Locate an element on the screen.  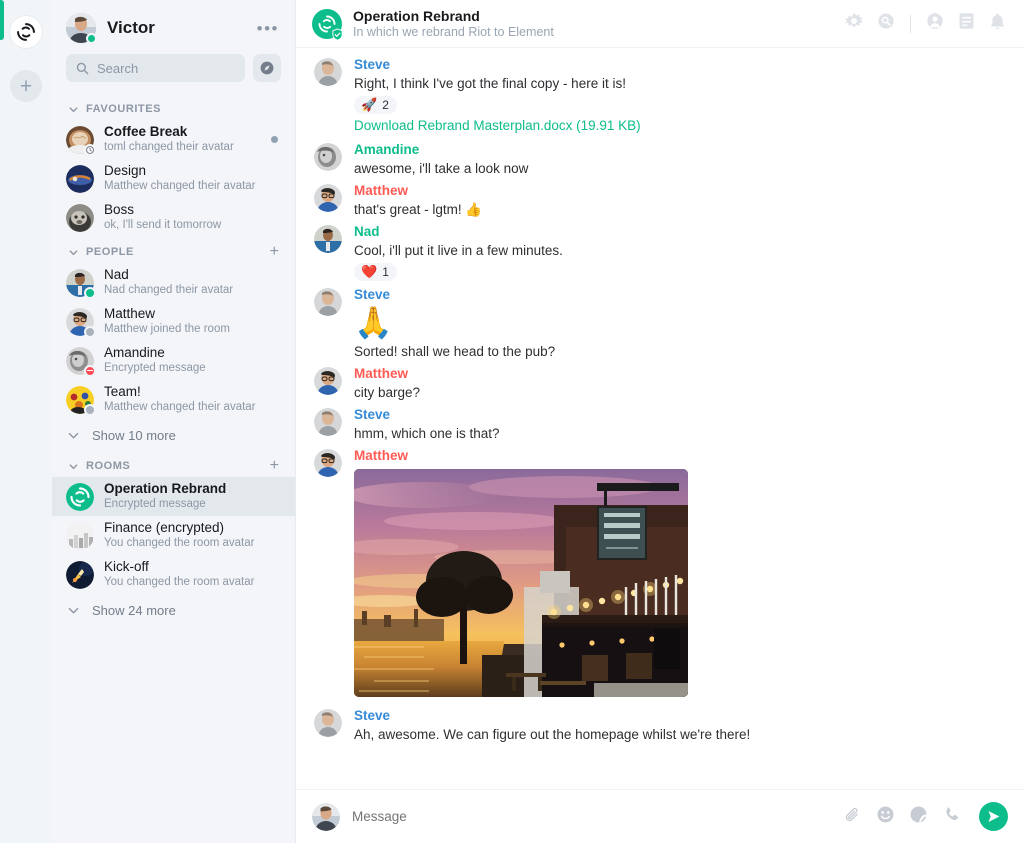
room-settings-button is located at coordinates (854, 23).